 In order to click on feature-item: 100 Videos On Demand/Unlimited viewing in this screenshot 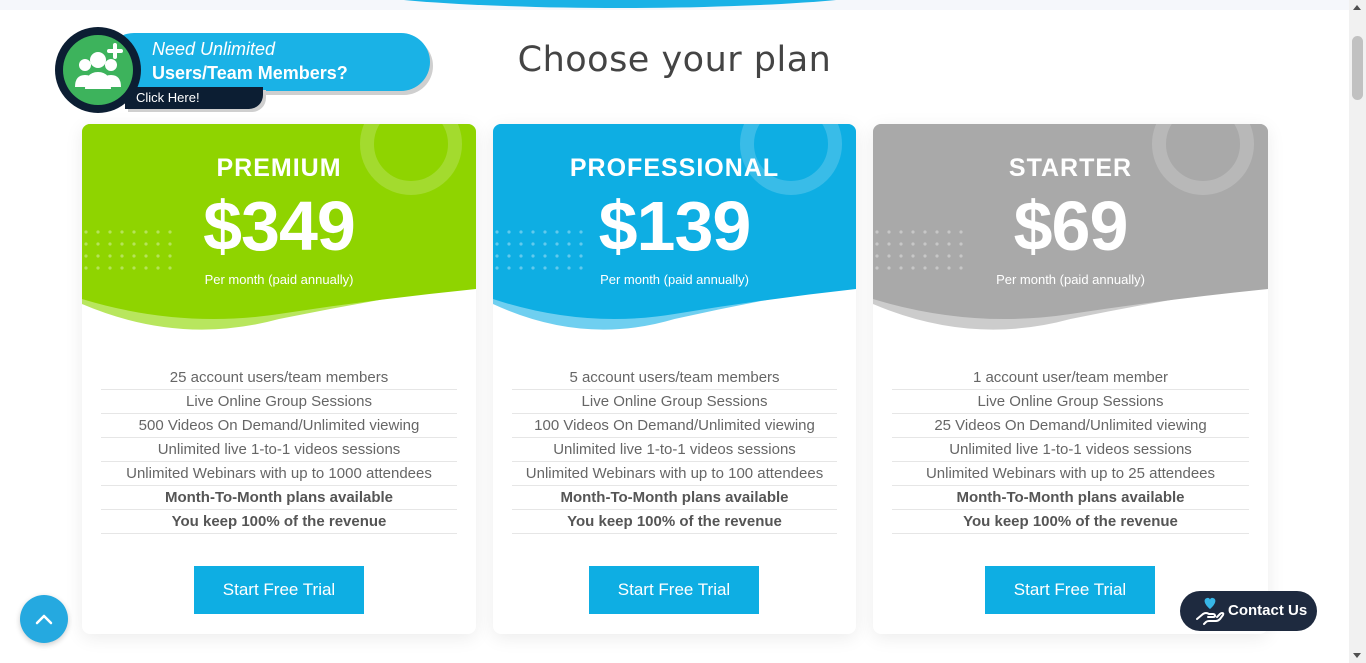, I will do `click(674, 426)`.